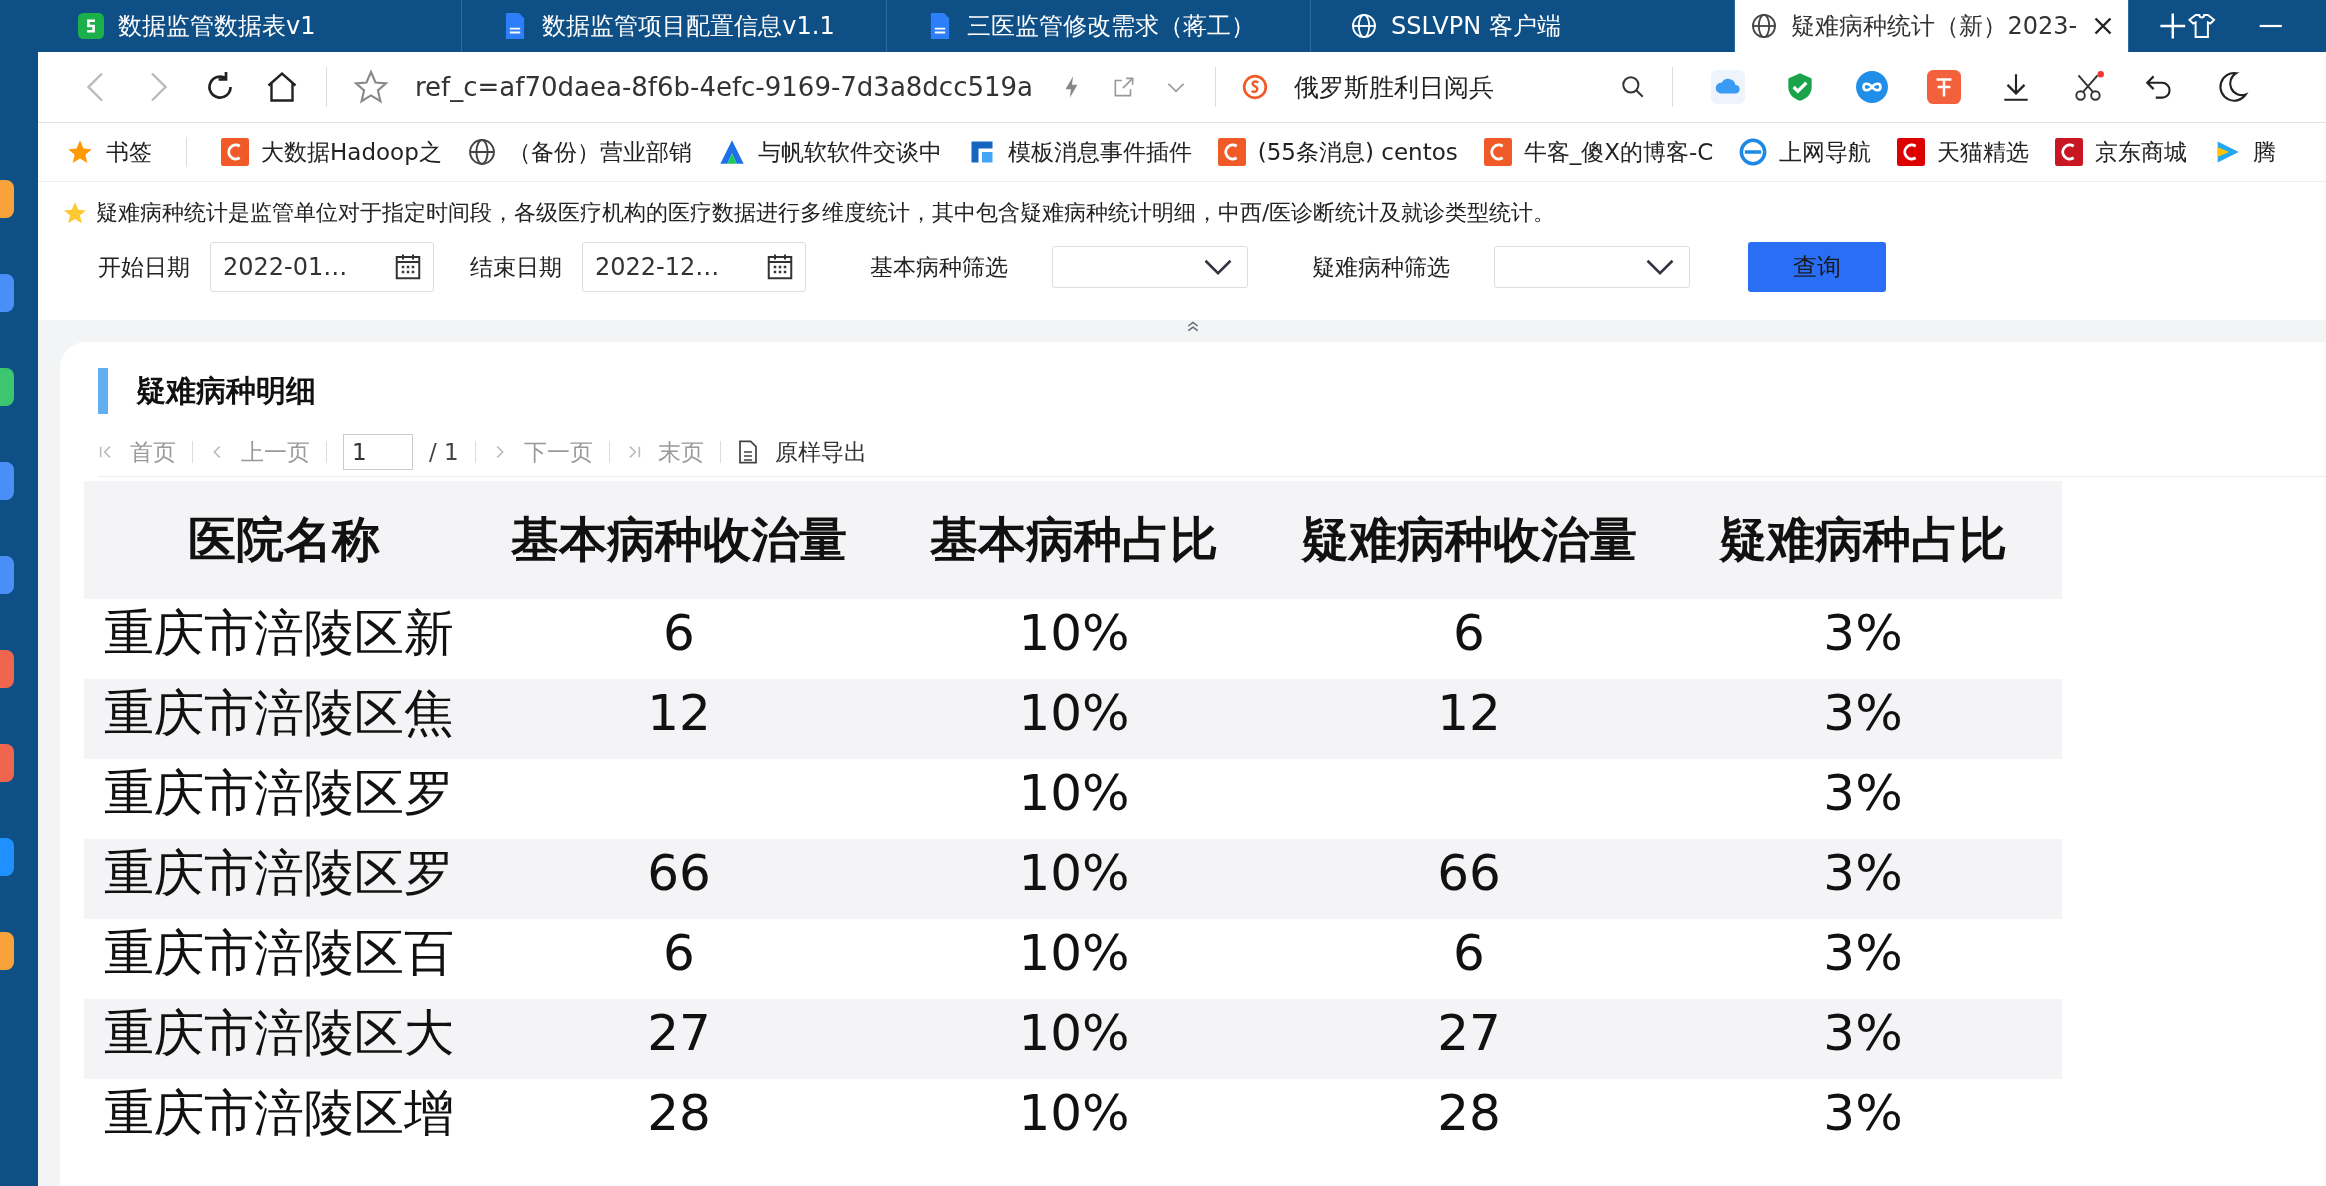 Image resolution: width=2326 pixels, height=1186 pixels. What do you see at coordinates (1337, 152) in the screenshot?
I see `bookmark: (55条消息) centos` at bounding box center [1337, 152].